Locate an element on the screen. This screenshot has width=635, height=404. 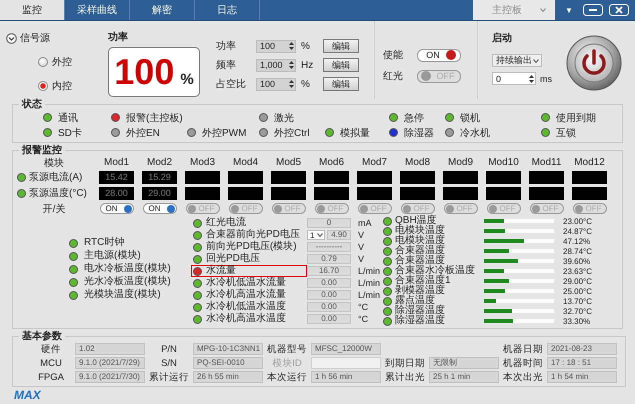
tab: 日志 is located at coordinates (227, 10).